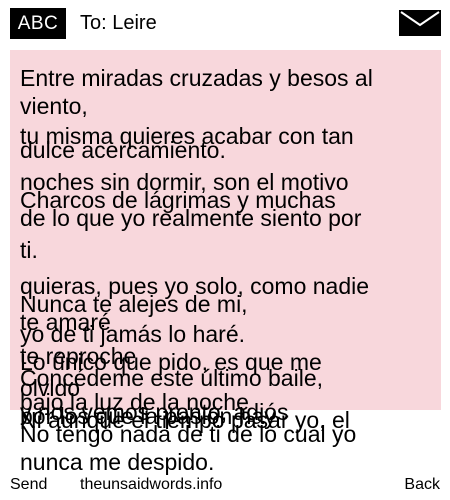 Image resolution: width=450 pixels, height=500 pixels. I want to click on message-line: dulce acercamiento., so click(123, 150).